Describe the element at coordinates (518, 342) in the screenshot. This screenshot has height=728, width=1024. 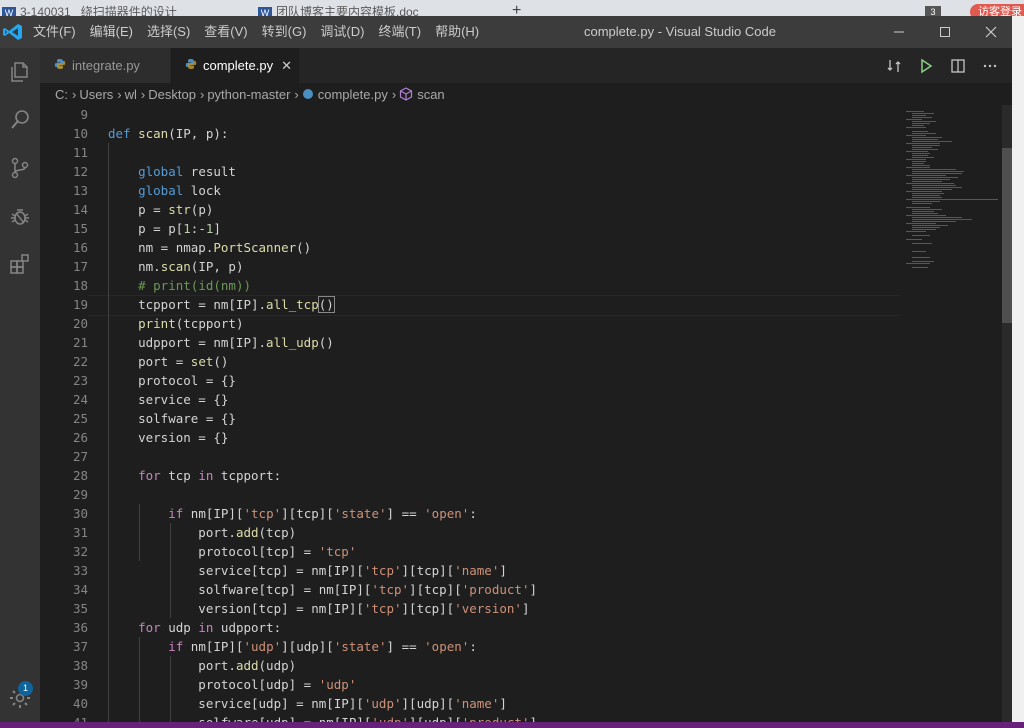
I see `code-line: udpport = nm[IP].all_udp()` at that location.